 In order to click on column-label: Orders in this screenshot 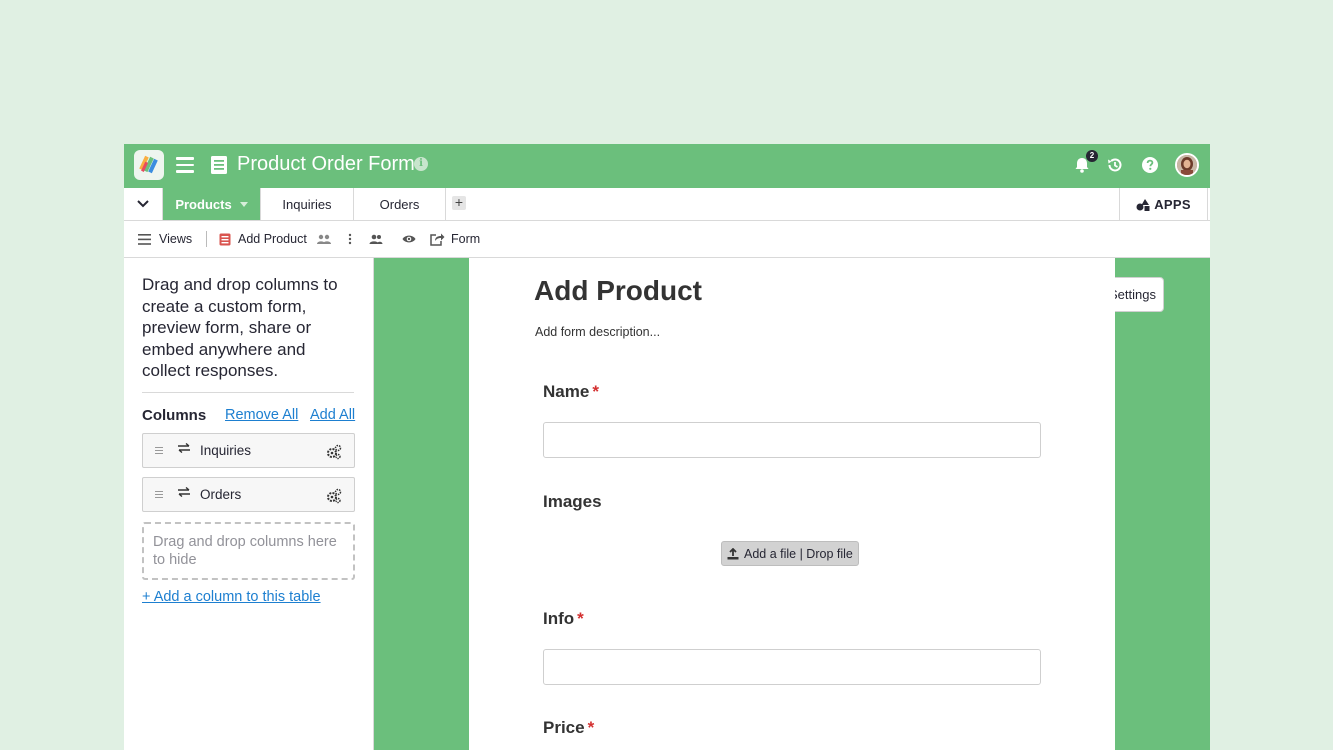, I will do `click(221, 494)`.